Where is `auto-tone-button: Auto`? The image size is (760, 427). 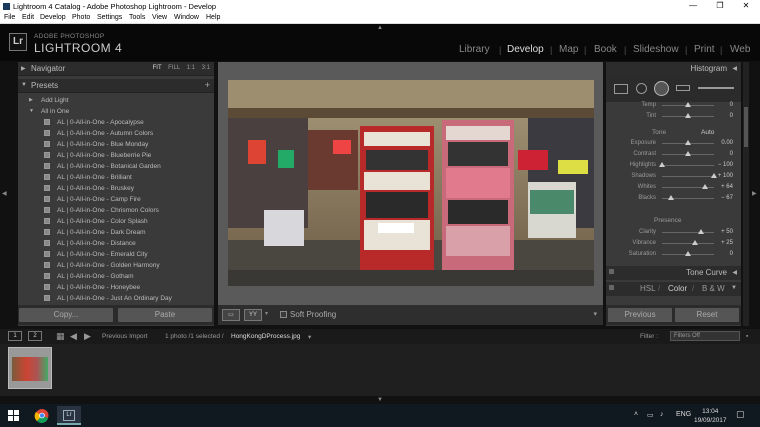 auto-tone-button: Auto is located at coordinates (707, 132).